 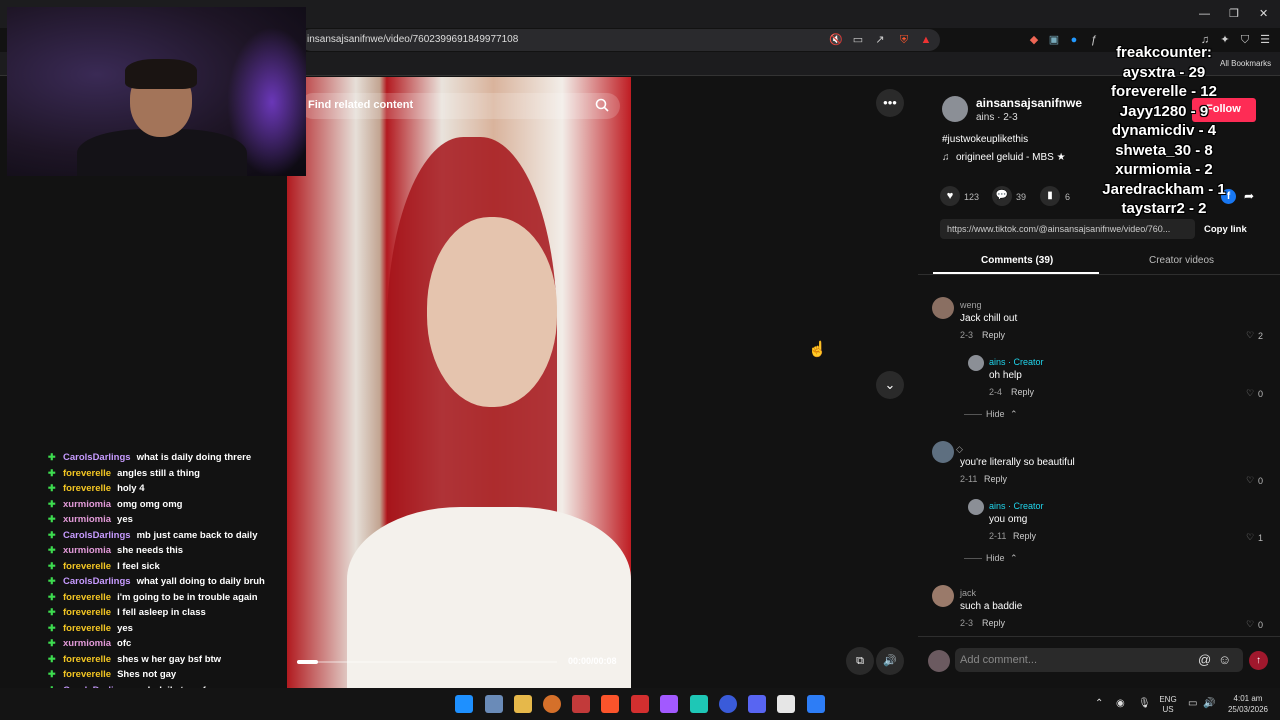 I want to click on volume-icon: 🔊, so click(x=890, y=661).